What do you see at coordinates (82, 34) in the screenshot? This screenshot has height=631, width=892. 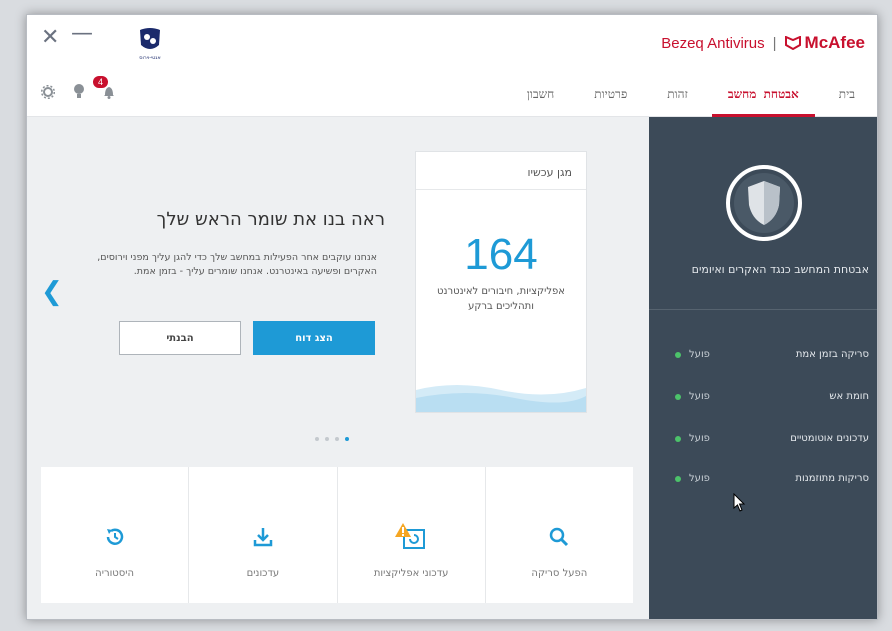 I see `minimize-icon: —` at bounding box center [82, 34].